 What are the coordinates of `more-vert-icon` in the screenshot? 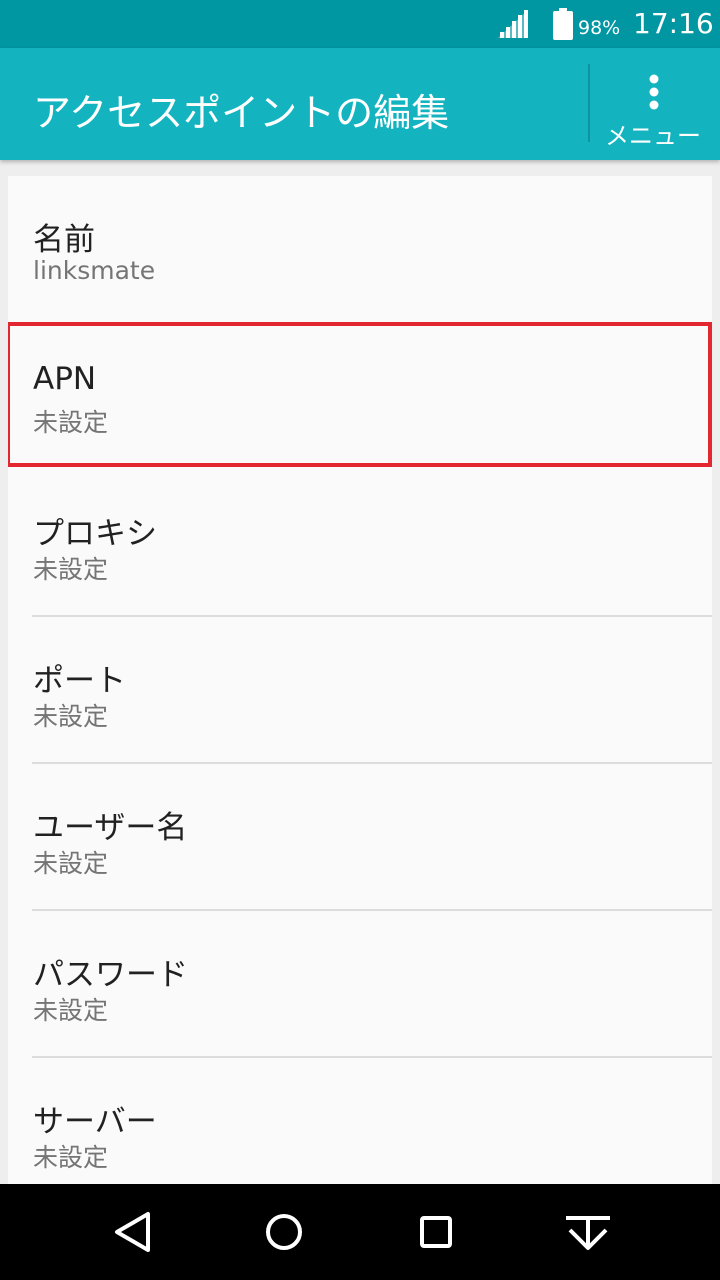 It's located at (654, 92).